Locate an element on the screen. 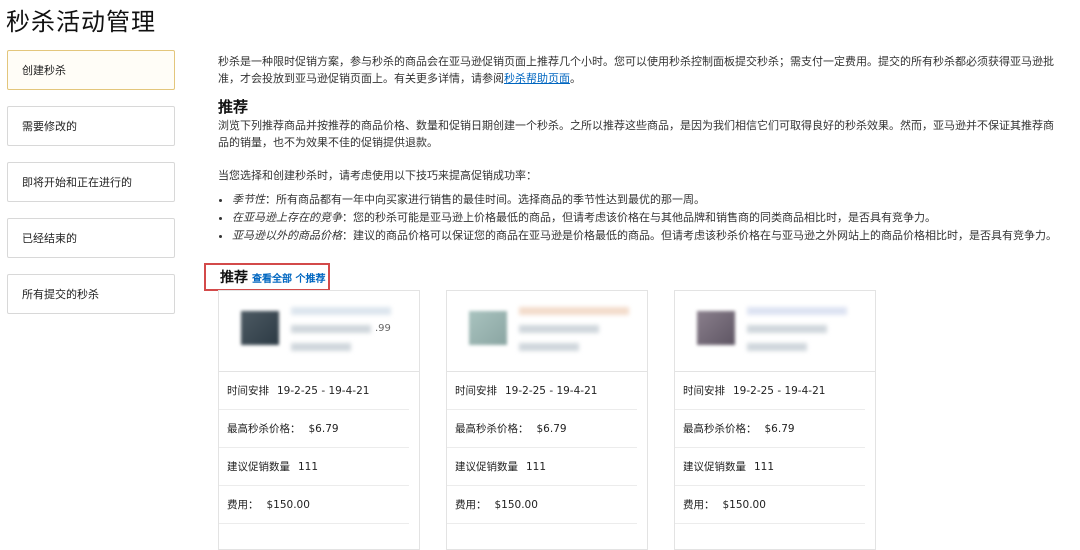 The image size is (1080, 550). sidebar: 创建秒杀 需要修改的 即将开始和正在进行的 已经结束的 所有提交的秒杀 is located at coordinates (91, 190).